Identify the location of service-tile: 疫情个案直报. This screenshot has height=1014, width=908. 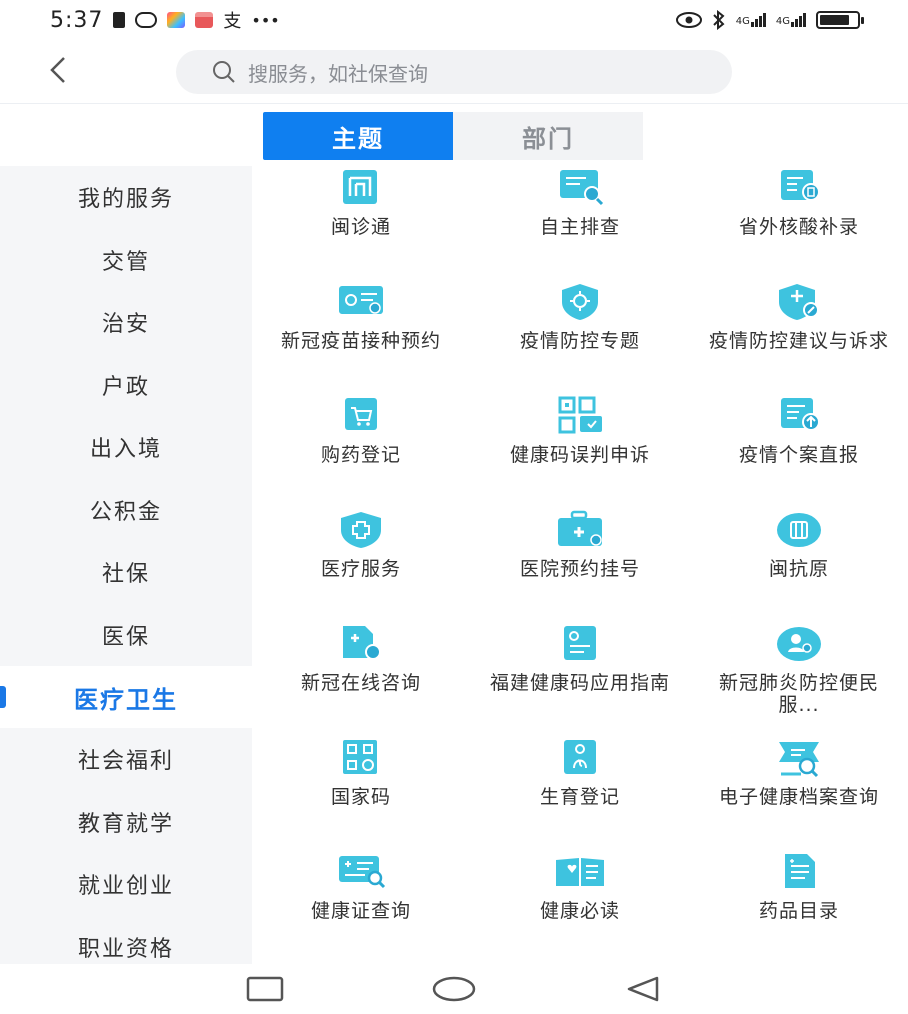
(799, 449).